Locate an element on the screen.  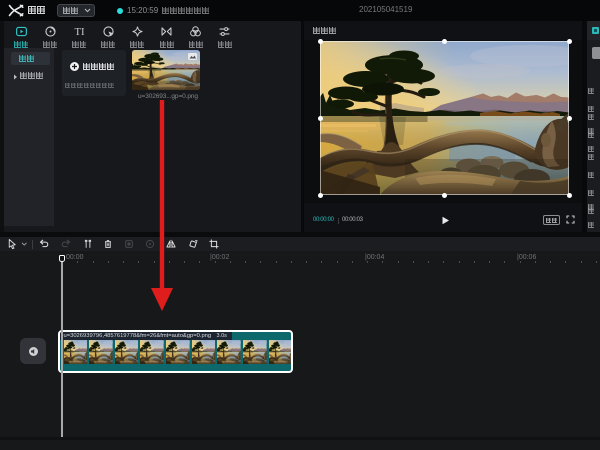
svg-text: TI is located at coordinates (79, 32).